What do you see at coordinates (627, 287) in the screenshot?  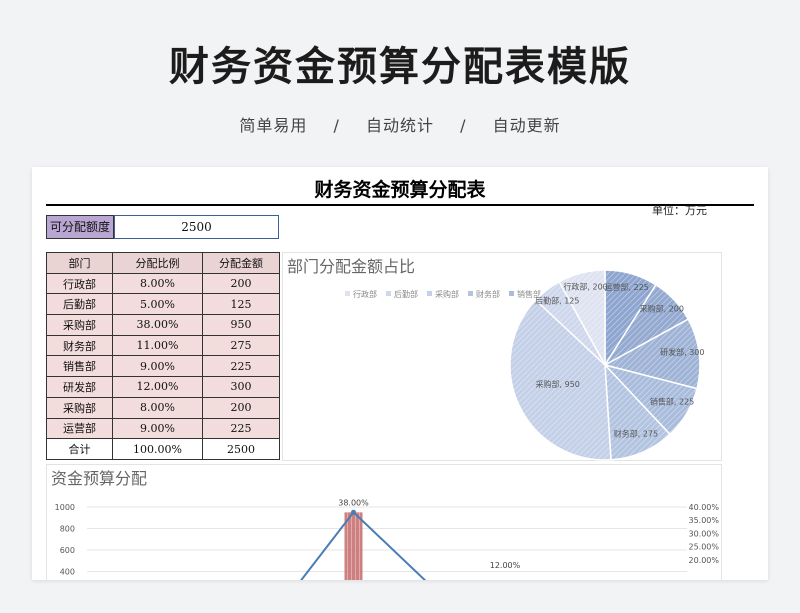 I see `pie-data-label: 运营部, 225` at bounding box center [627, 287].